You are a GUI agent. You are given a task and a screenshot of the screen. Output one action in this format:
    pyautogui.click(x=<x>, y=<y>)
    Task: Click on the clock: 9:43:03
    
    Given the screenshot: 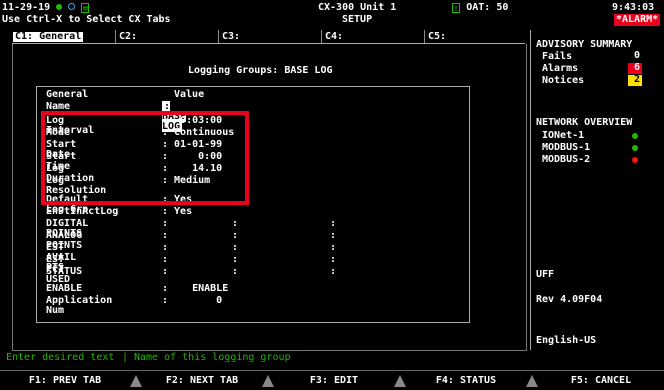 What is the action you would take?
    pyautogui.click(x=633, y=7)
    